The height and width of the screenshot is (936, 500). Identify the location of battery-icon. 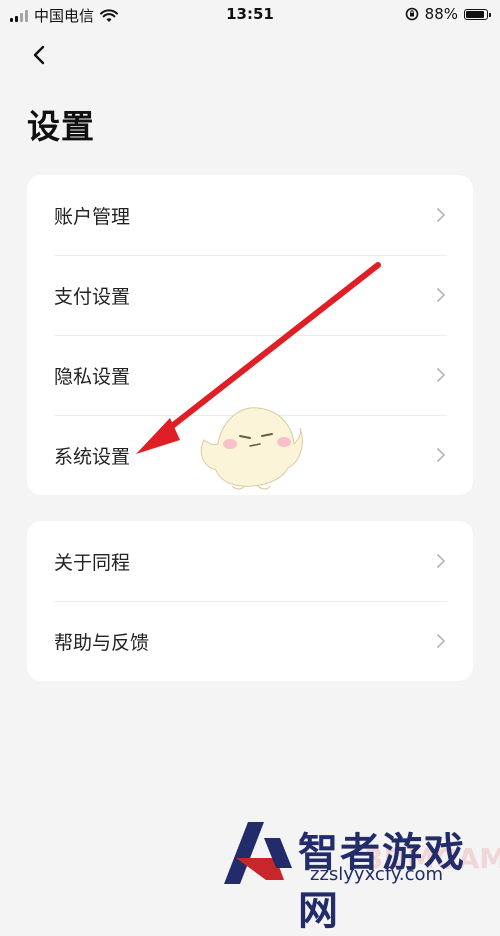
(477, 14).